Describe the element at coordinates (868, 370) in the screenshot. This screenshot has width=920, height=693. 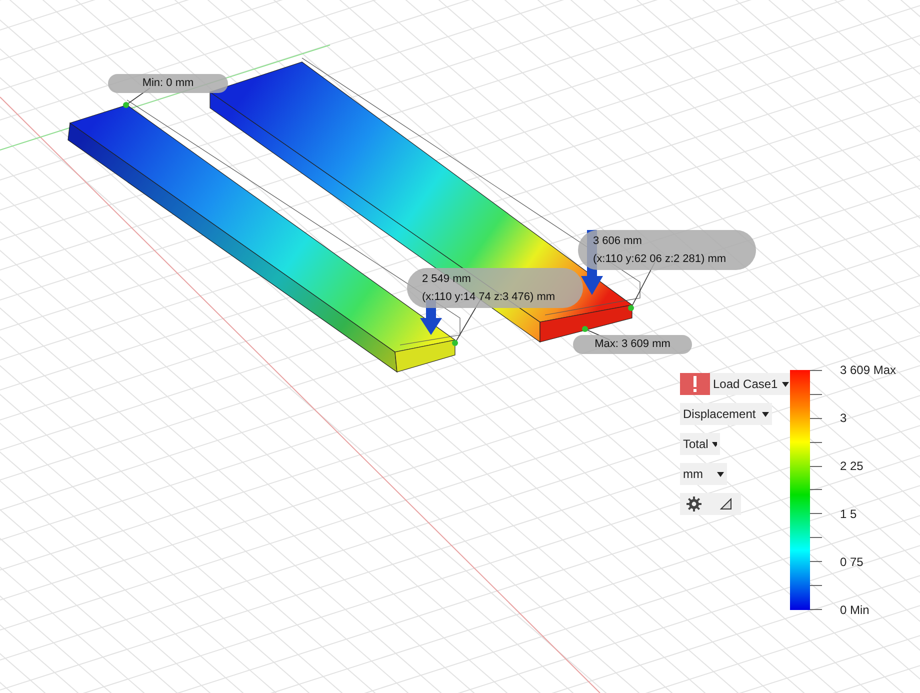
I see `scale-label: 3 609 Max` at that location.